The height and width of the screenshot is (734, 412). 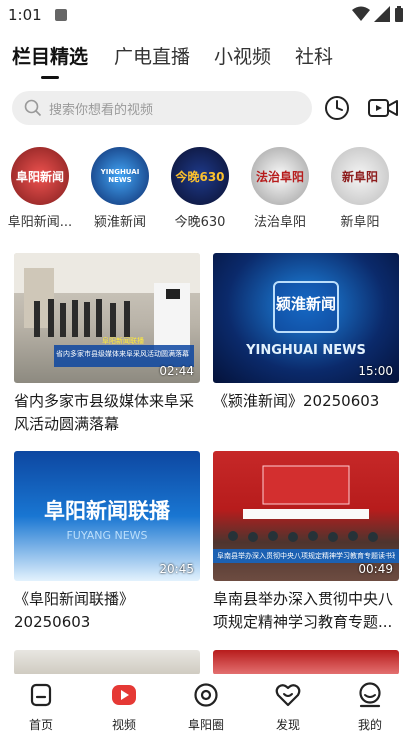 What do you see at coordinates (50, 55) in the screenshot?
I see `tab-column-picks: 栏目精选` at bounding box center [50, 55].